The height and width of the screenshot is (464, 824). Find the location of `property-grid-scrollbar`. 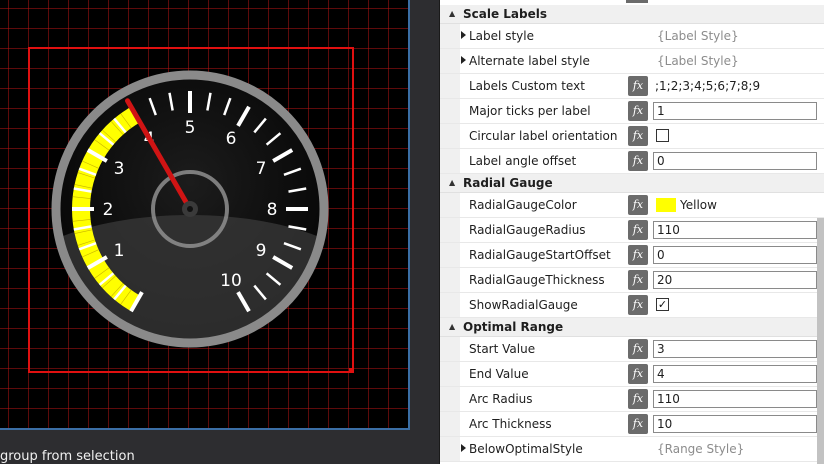

property-grid-scrollbar is located at coordinates (820, 341).